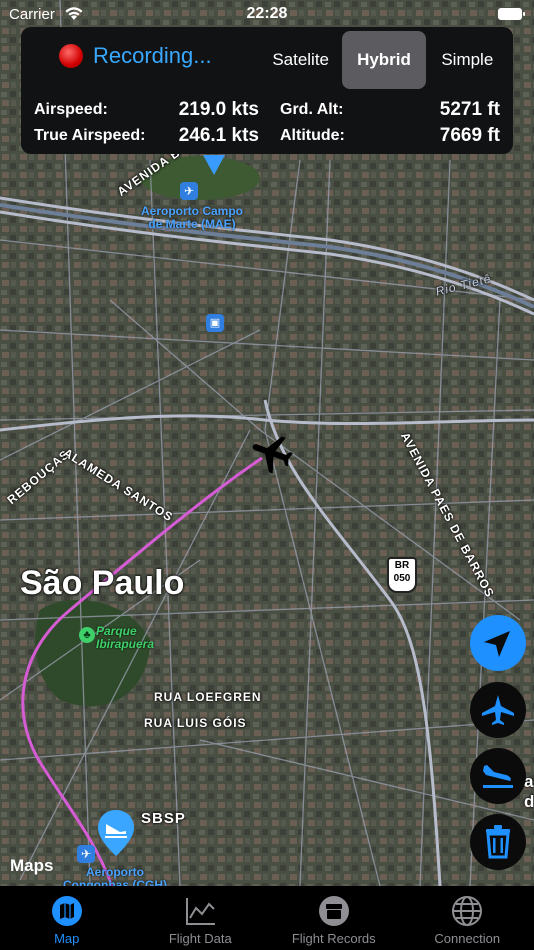 This screenshot has width=534, height=950. I want to click on tab-connection: Connection, so click(467, 918).